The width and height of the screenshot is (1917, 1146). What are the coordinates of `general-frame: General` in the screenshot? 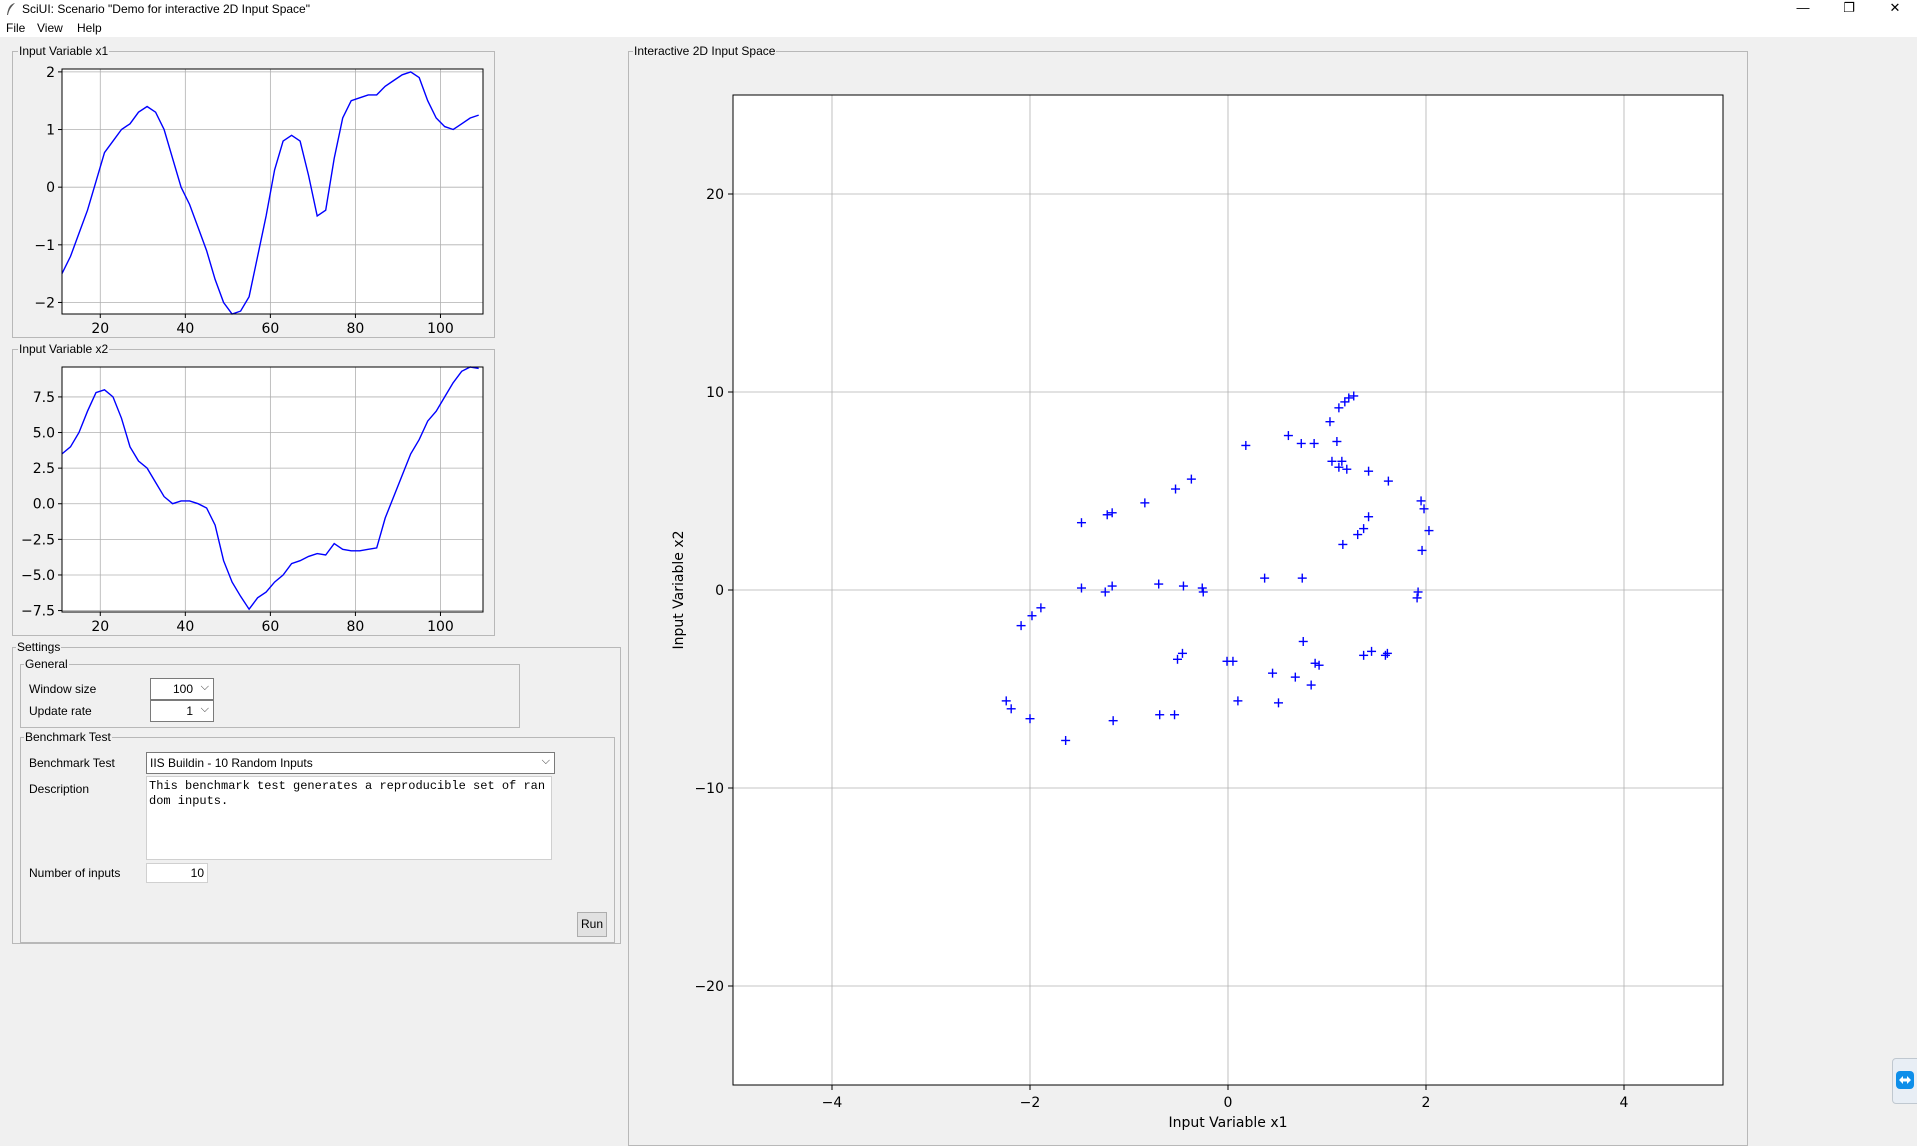 It's located at (270, 692).